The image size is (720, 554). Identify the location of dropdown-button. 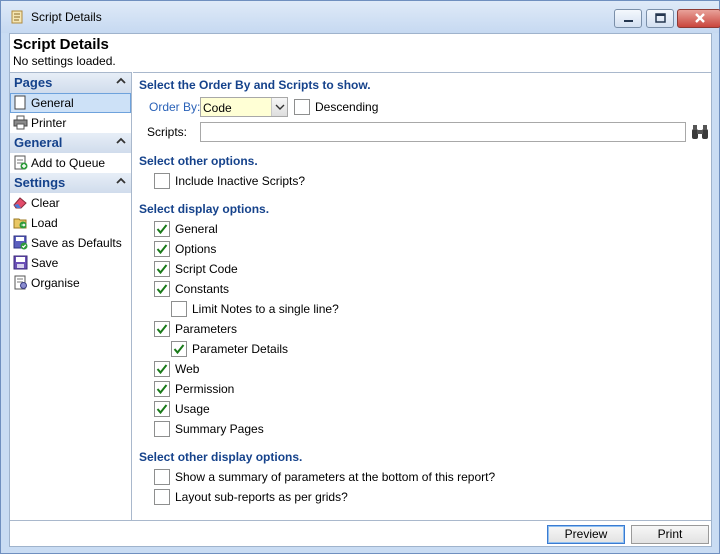
(279, 107).